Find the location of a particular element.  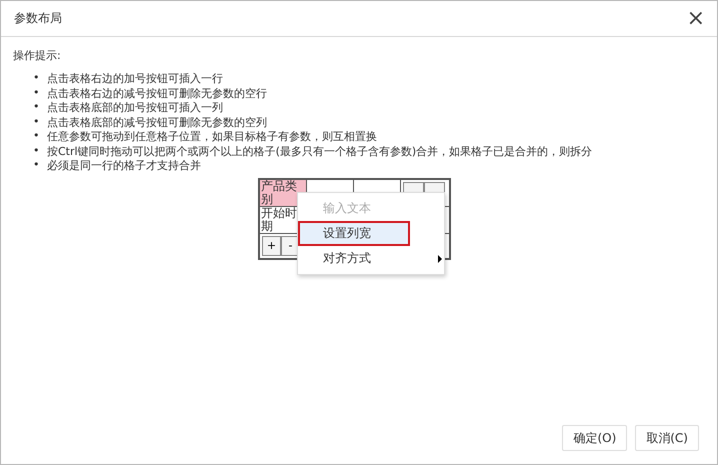

hint-item: 点击表格底部的加号按钮可插入一列 is located at coordinates (135, 107).